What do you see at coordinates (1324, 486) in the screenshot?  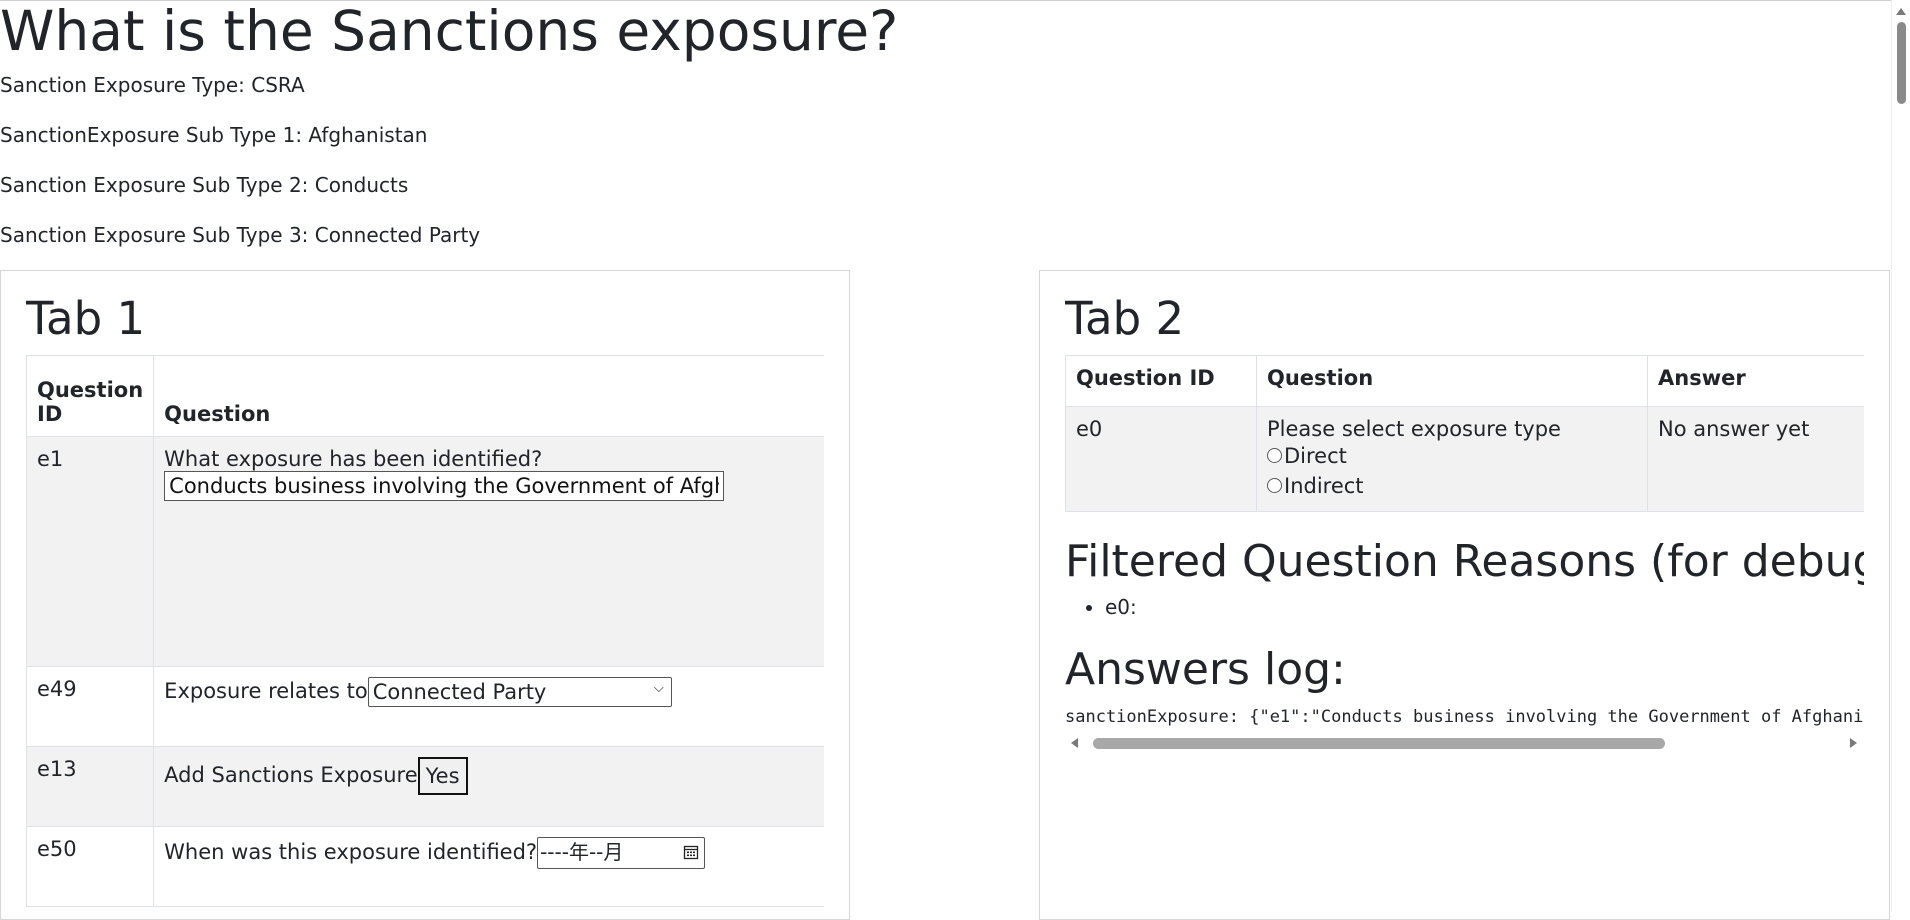 I see `radio-label: Indirect` at bounding box center [1324, 486].